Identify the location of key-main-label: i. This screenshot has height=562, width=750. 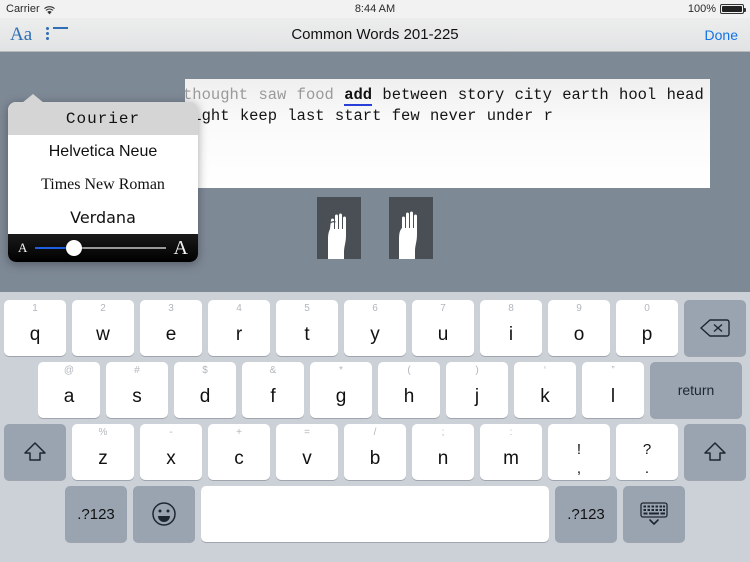
(511, 334).